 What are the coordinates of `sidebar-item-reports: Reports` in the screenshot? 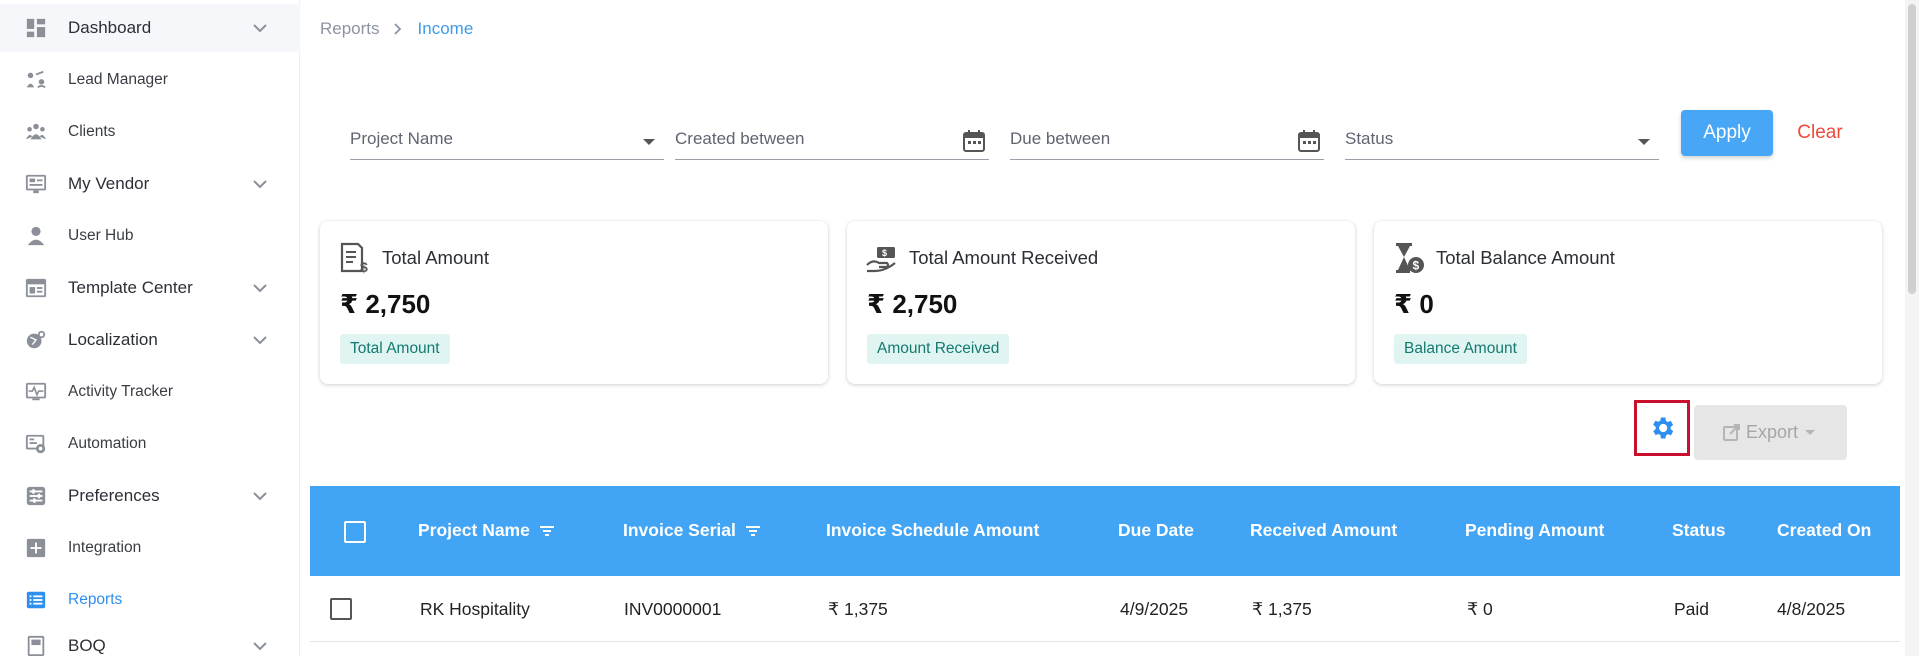 It's located at (150, 600).